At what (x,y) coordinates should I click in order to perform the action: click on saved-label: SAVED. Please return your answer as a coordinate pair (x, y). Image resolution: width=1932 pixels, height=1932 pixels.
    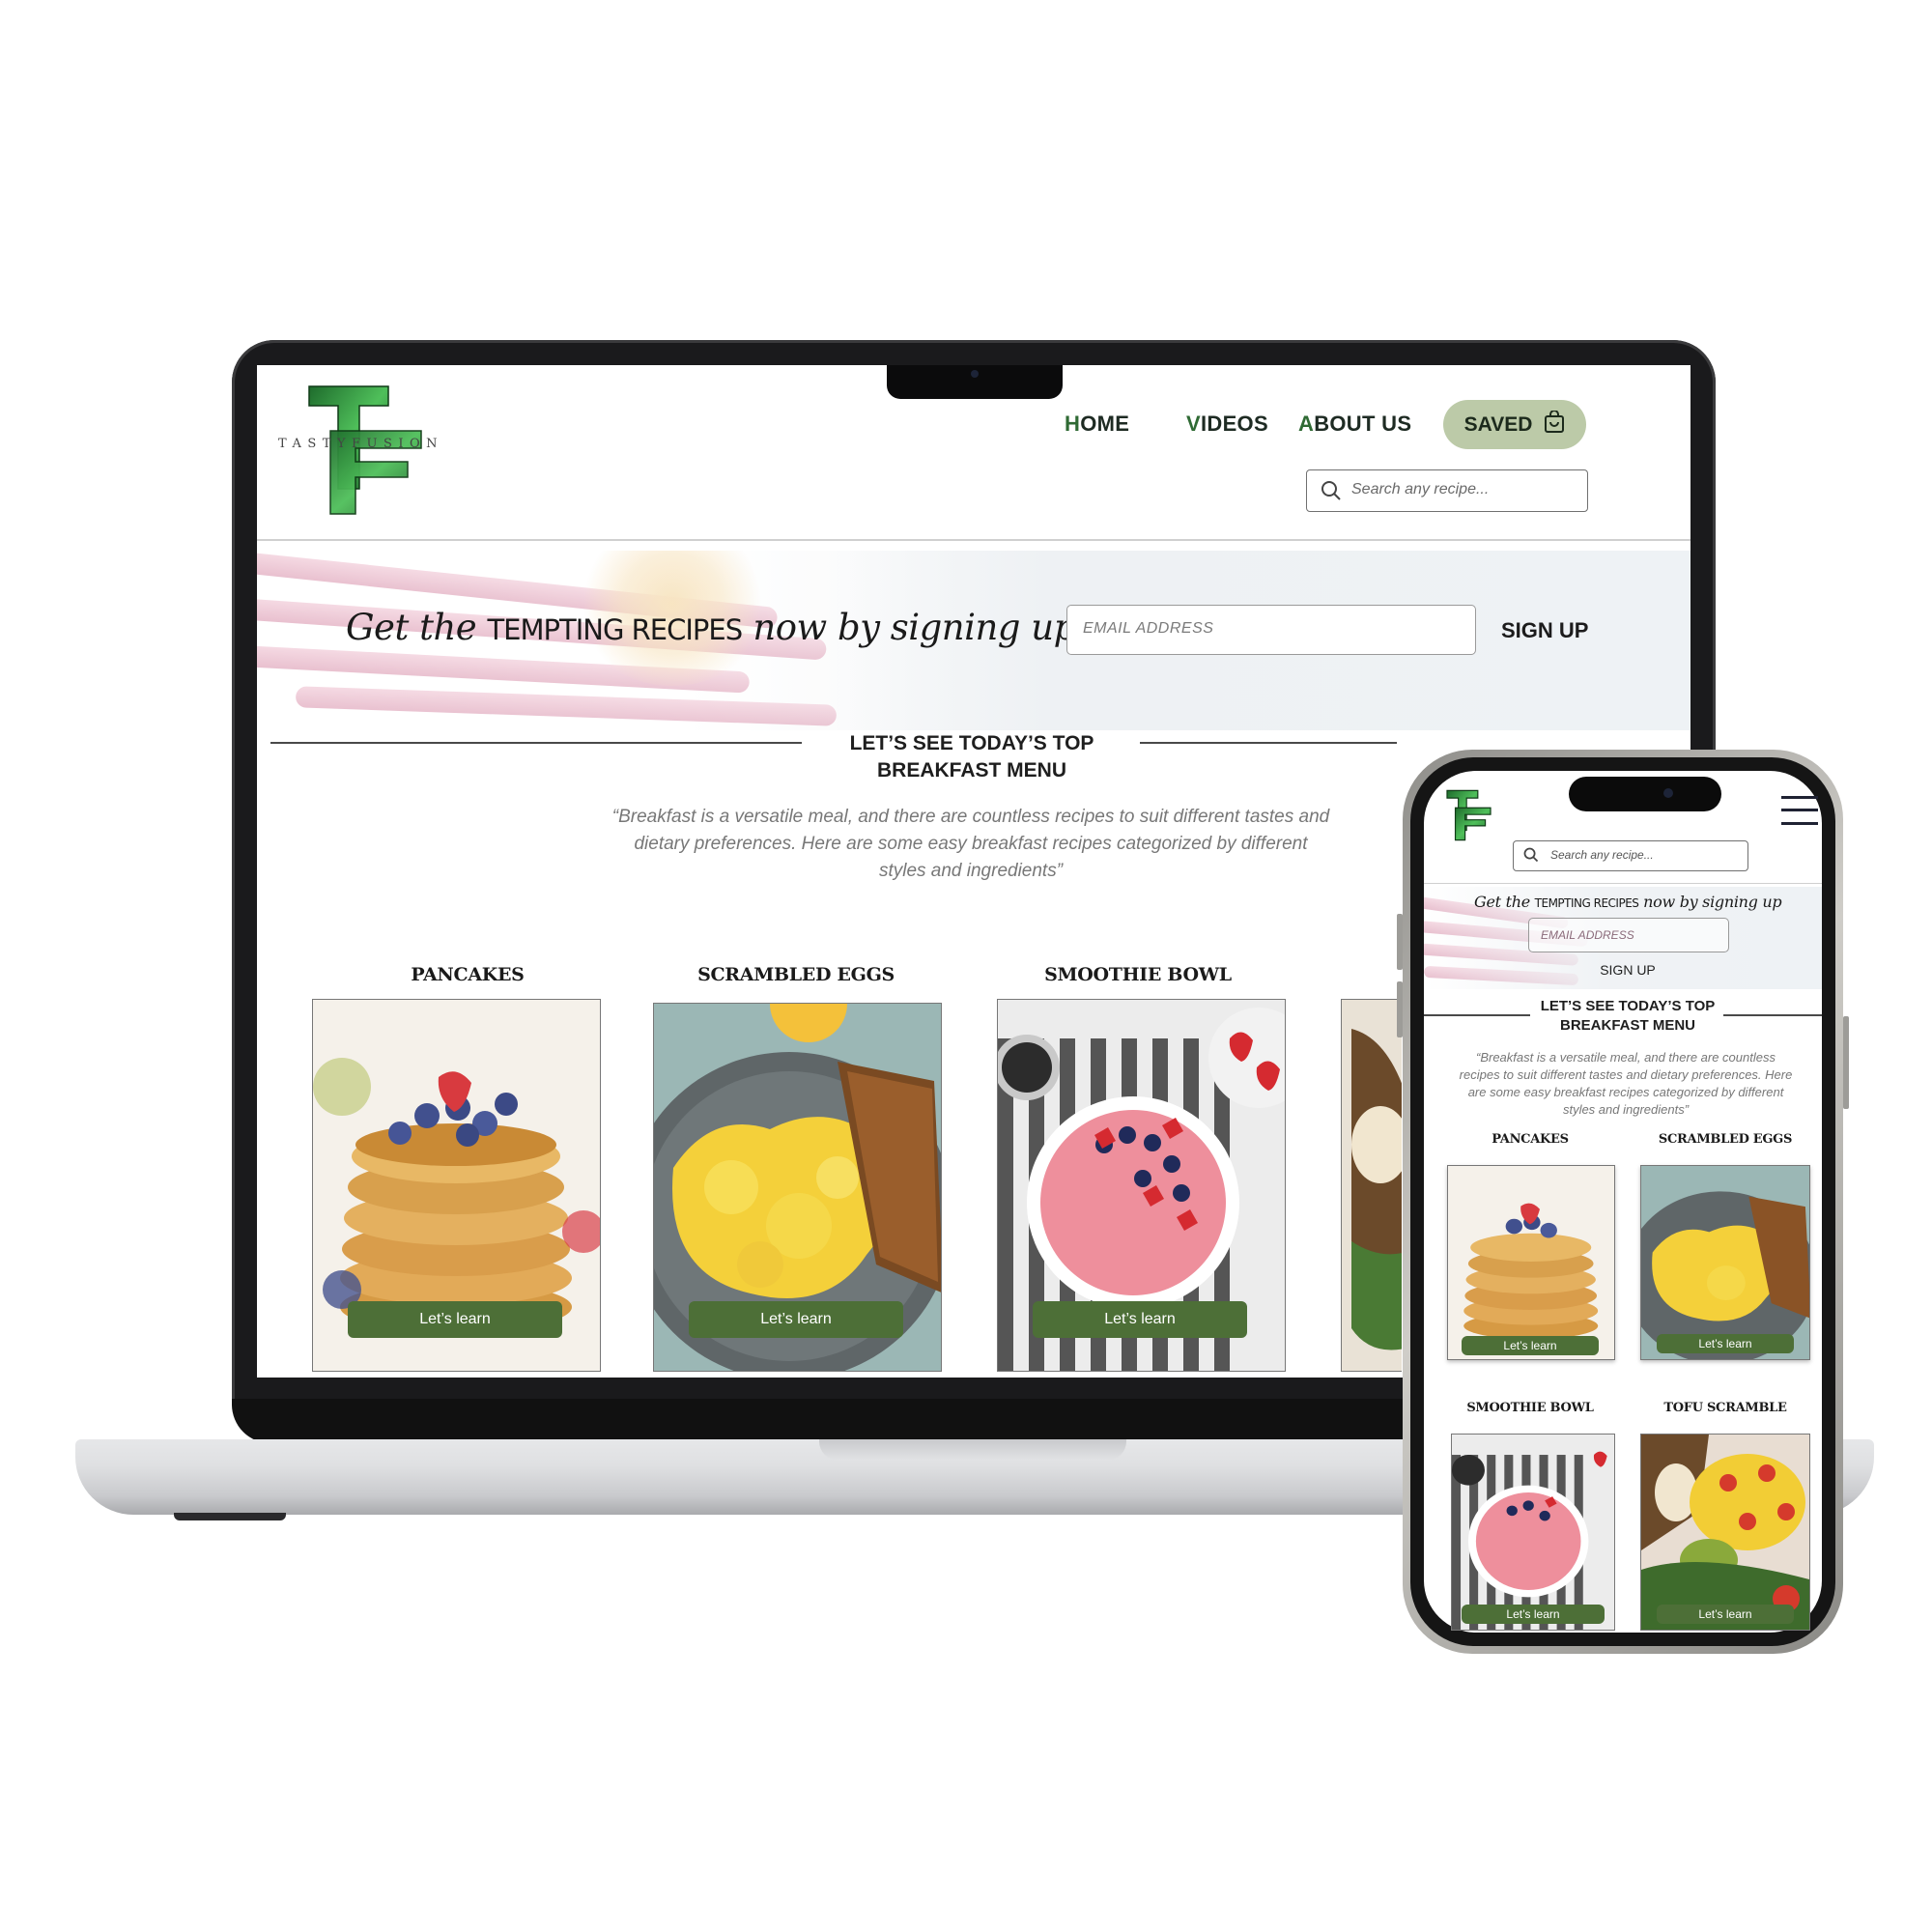
    Looking at the image, I should click on (1498, 424).